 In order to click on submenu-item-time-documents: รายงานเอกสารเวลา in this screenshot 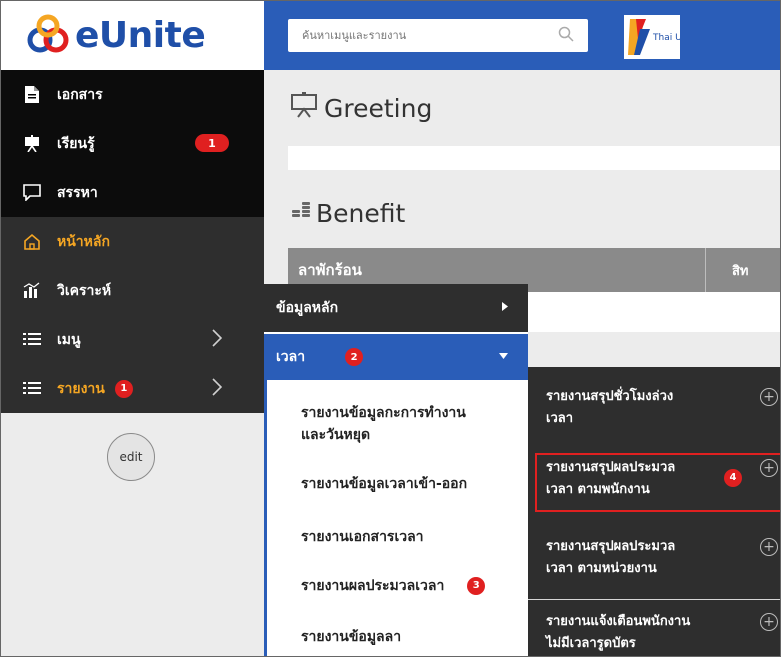, I will do `click(345, 537)`.